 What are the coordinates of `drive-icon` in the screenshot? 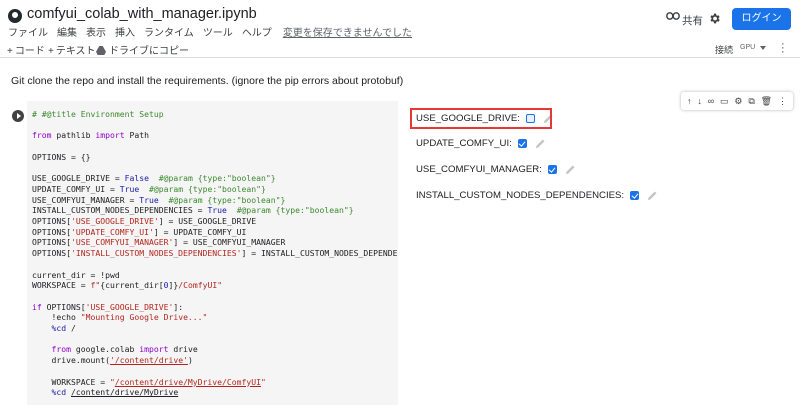 It's located at (101, 50).